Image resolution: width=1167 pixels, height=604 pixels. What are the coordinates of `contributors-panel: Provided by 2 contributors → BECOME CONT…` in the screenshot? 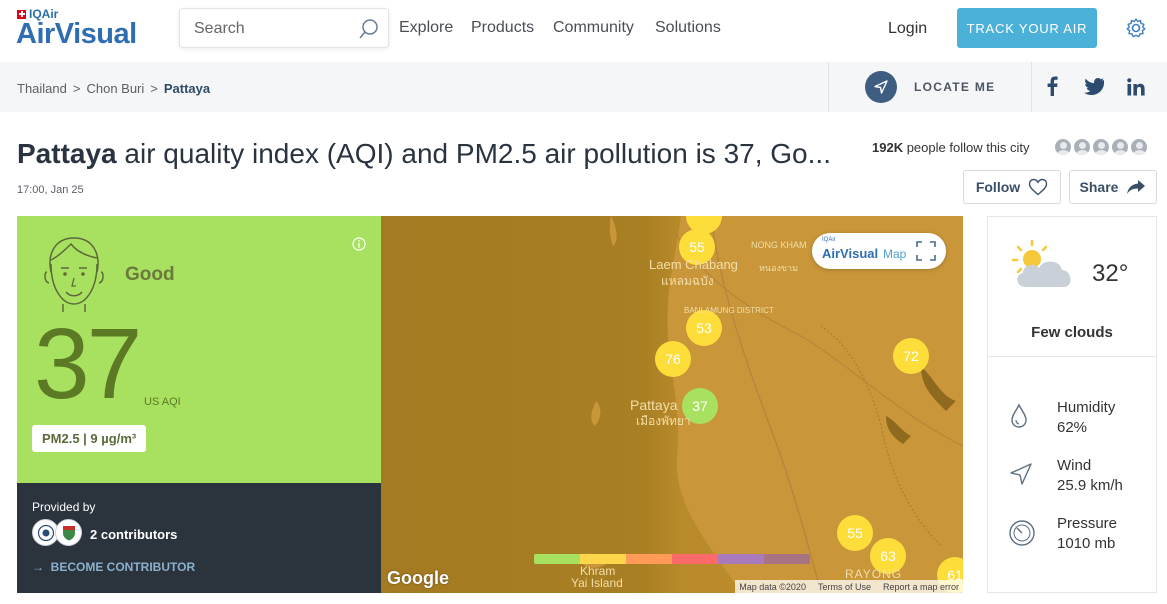 It's located at (199, 538).